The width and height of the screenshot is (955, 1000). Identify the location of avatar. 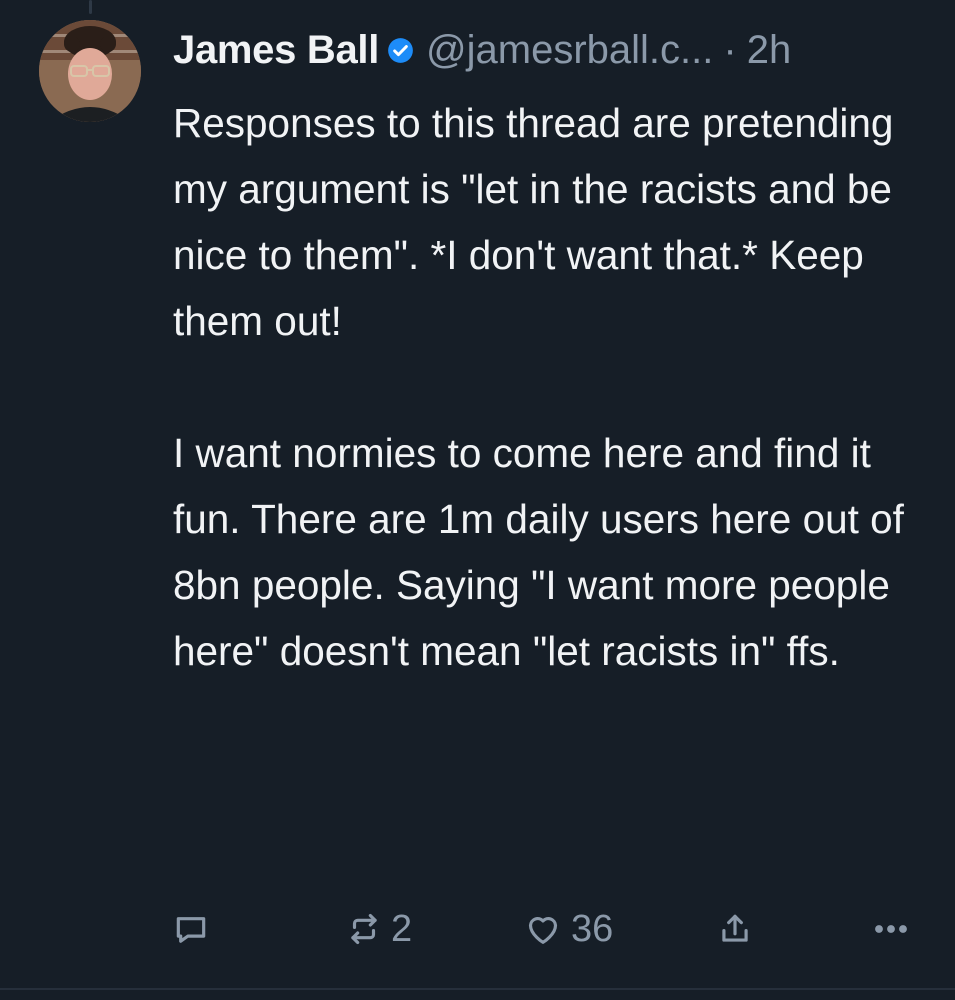
(90, 71).